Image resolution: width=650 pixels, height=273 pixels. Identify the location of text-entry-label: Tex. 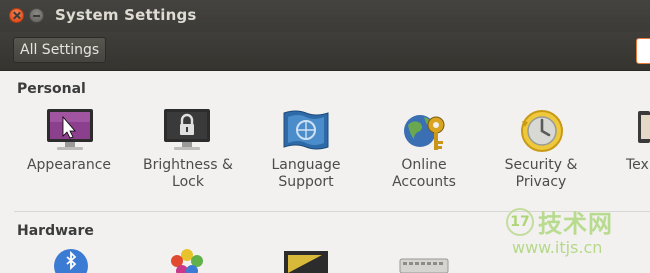
(637, 165).